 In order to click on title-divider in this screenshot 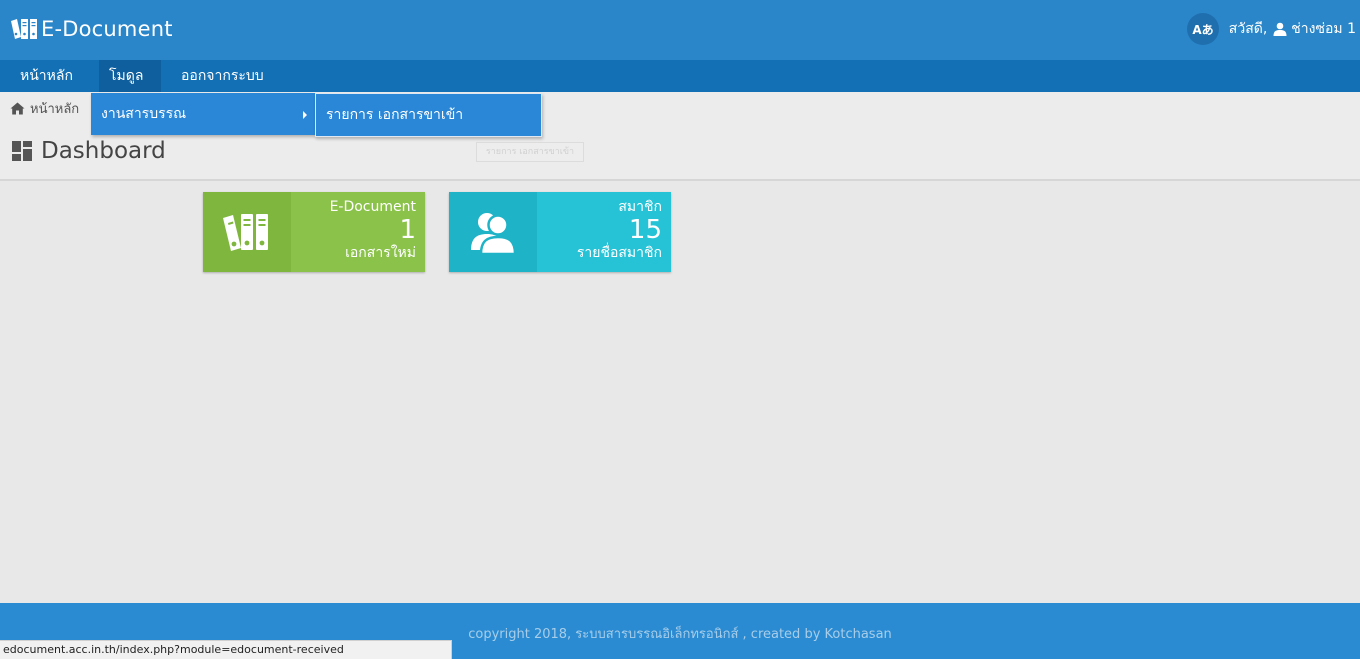, I will do `click(680, 180)`.